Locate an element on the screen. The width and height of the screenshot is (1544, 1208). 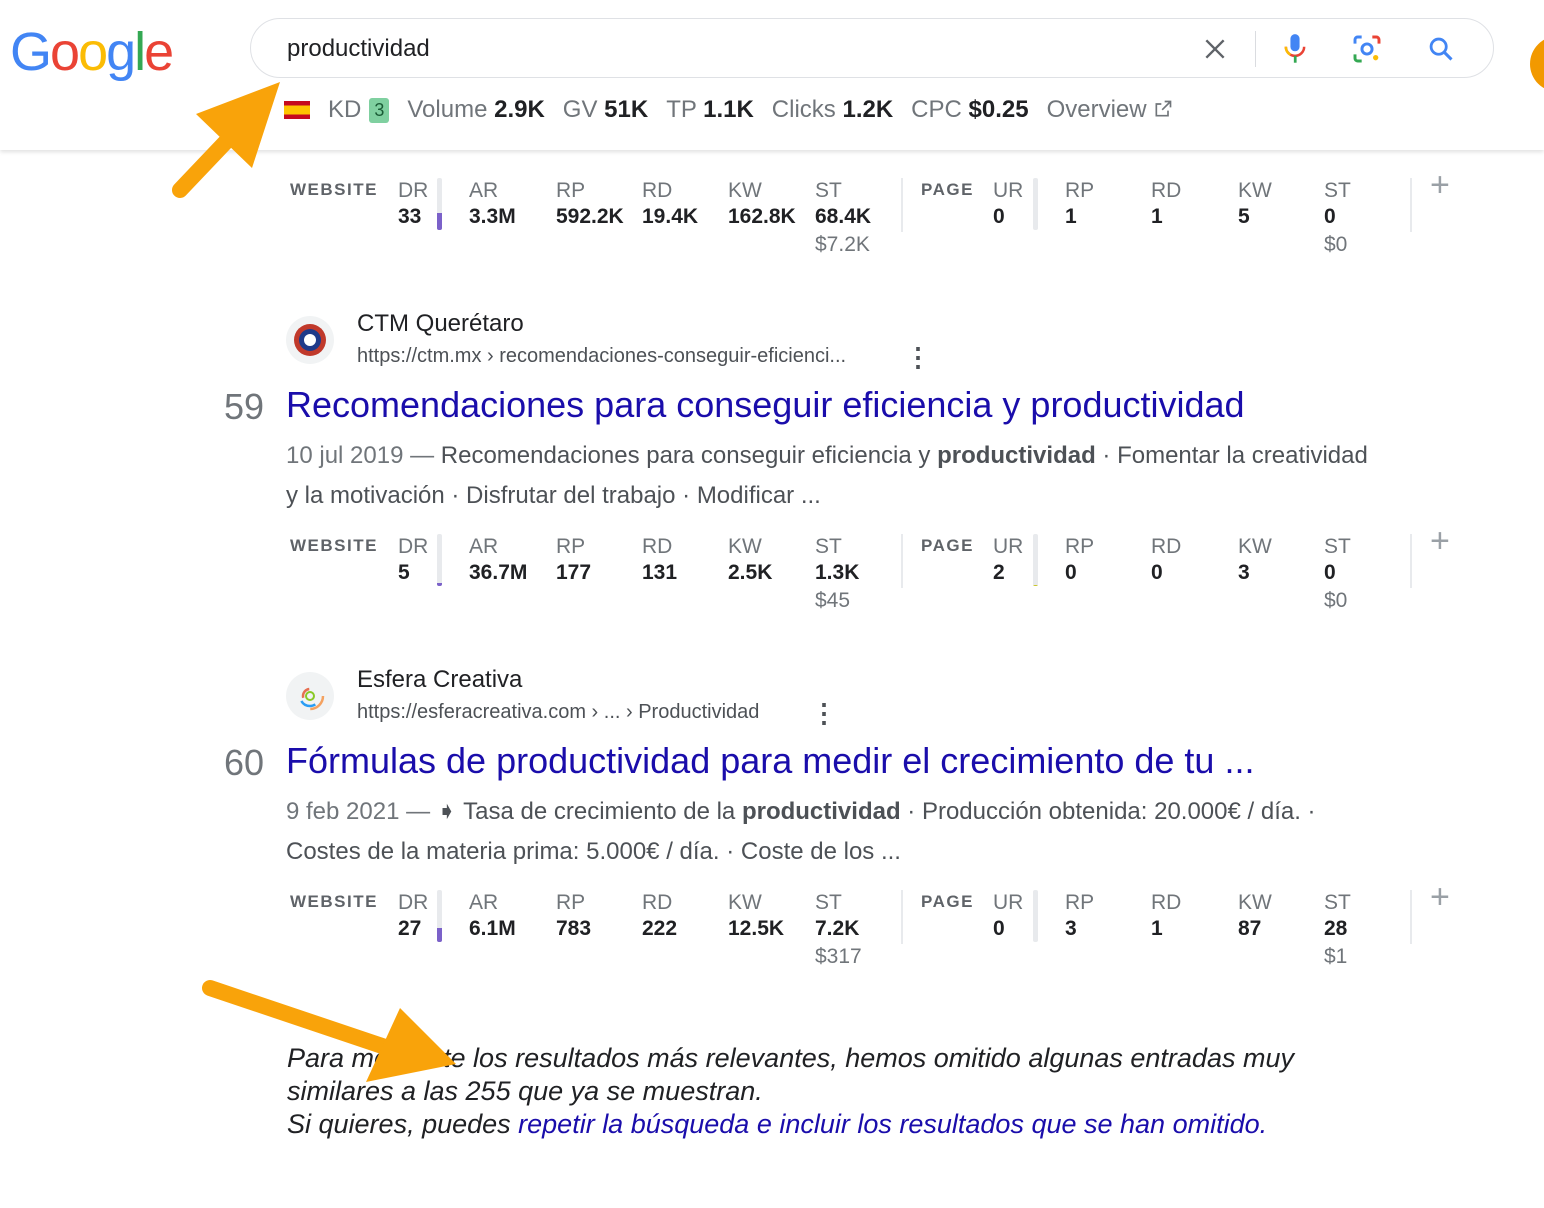
rd-value: 19.4K is located at coordinates (670, 216).